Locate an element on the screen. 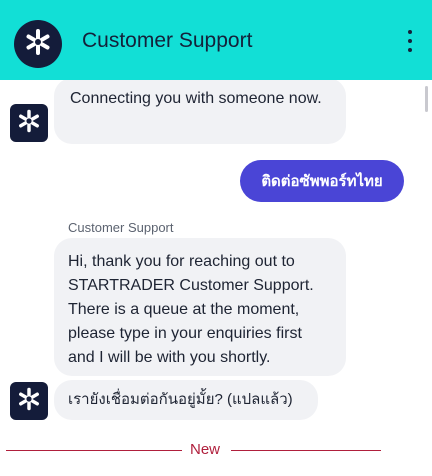 Image resolution: width=432 pixels, height=476 pixels. sender-name: Customer Support is located at coordinates (121, 227).